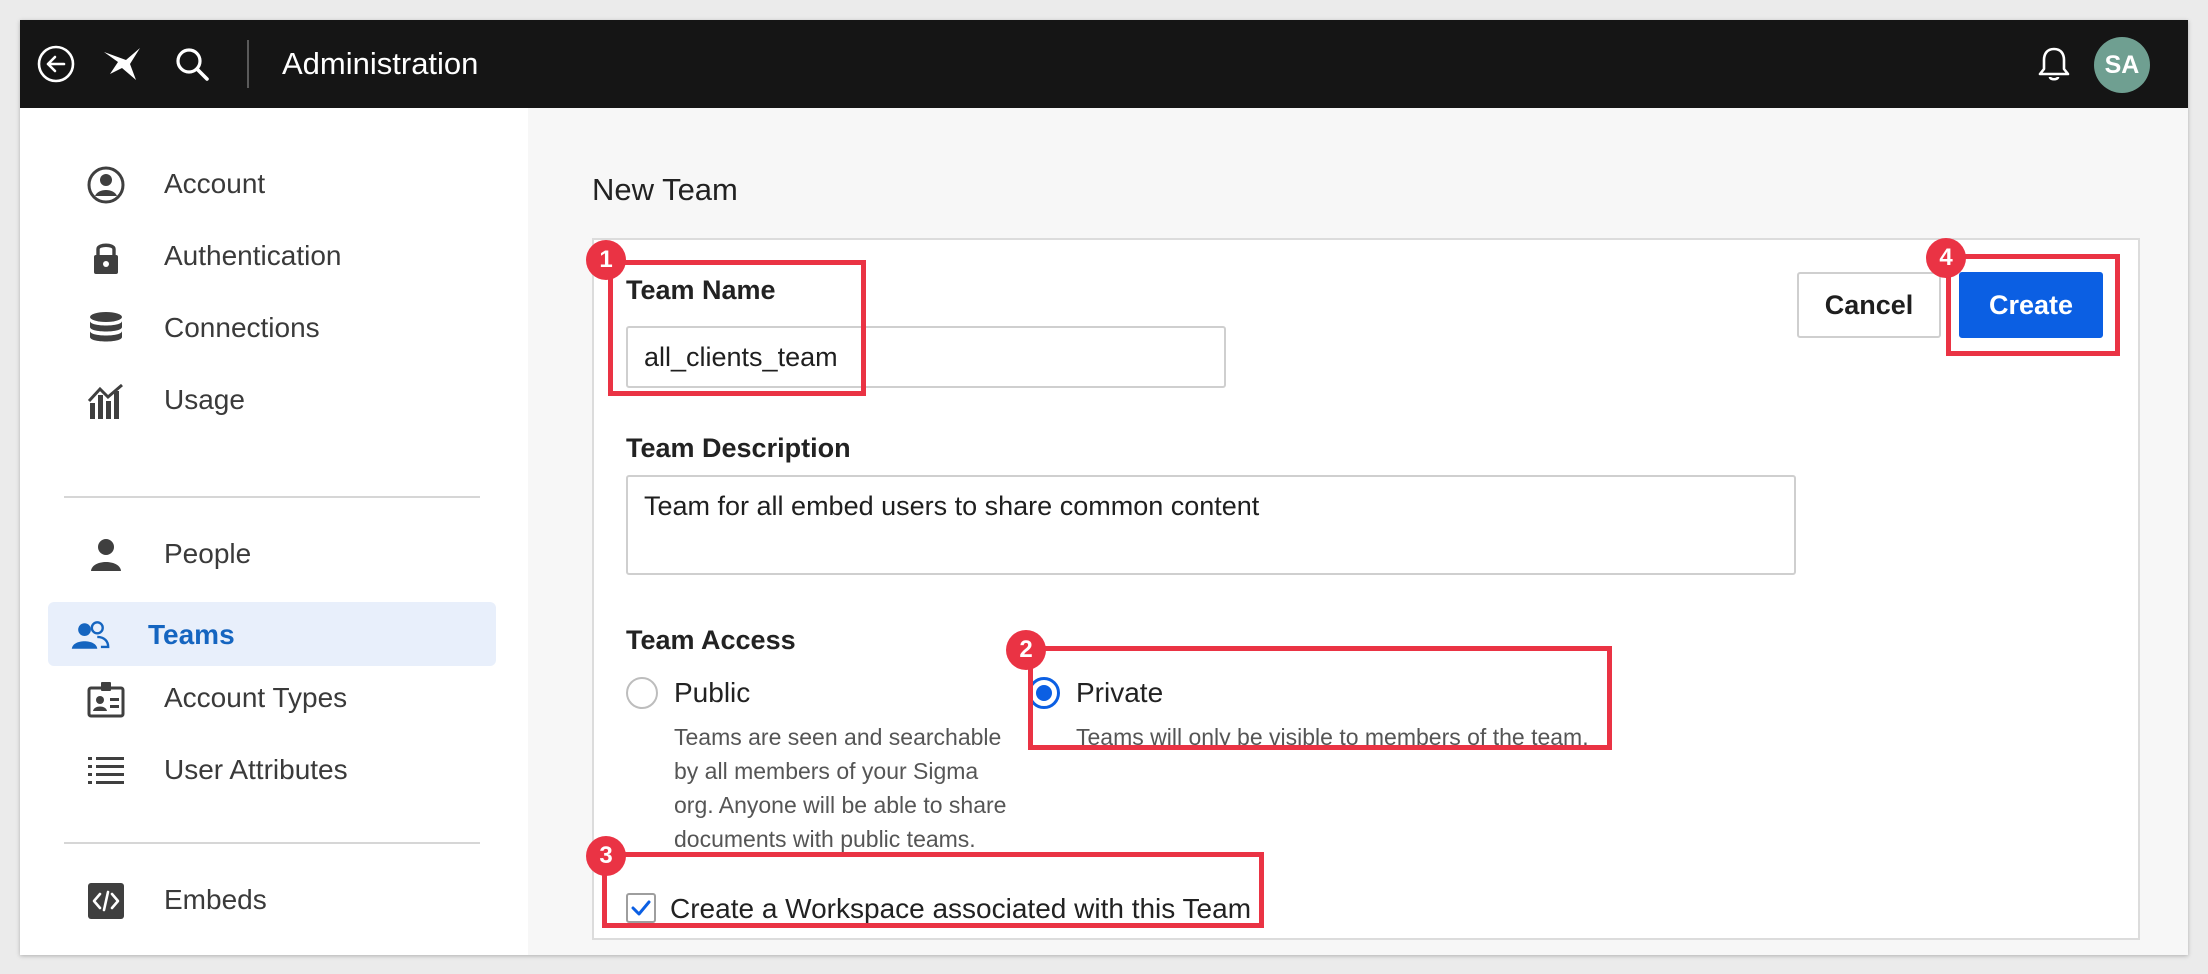 Image resolution: width=2208 pixels, height=974 pixels. Describe the element at coordinates (122, 64) in the screenshot. I see `sigma-logo-icon` at that location.